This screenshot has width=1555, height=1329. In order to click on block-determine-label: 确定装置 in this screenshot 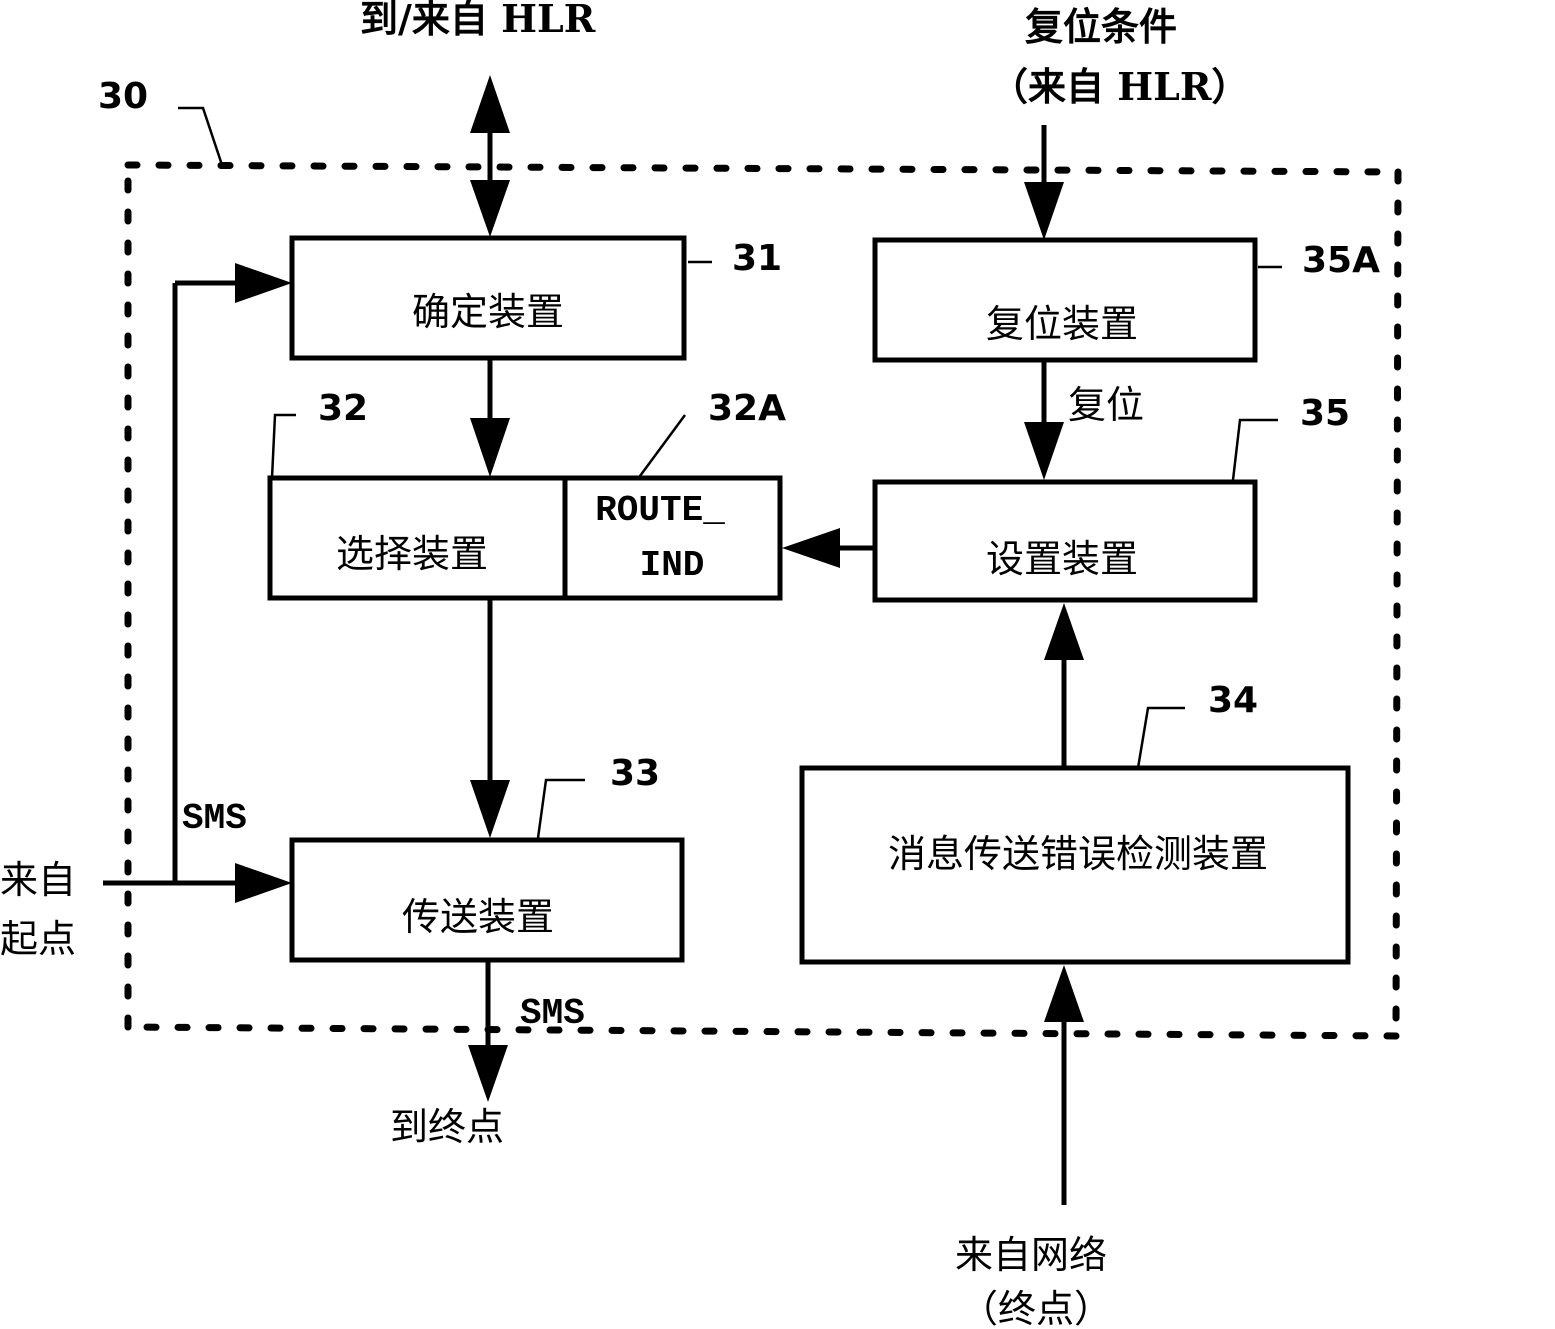, I will do `click(488, 312)`.